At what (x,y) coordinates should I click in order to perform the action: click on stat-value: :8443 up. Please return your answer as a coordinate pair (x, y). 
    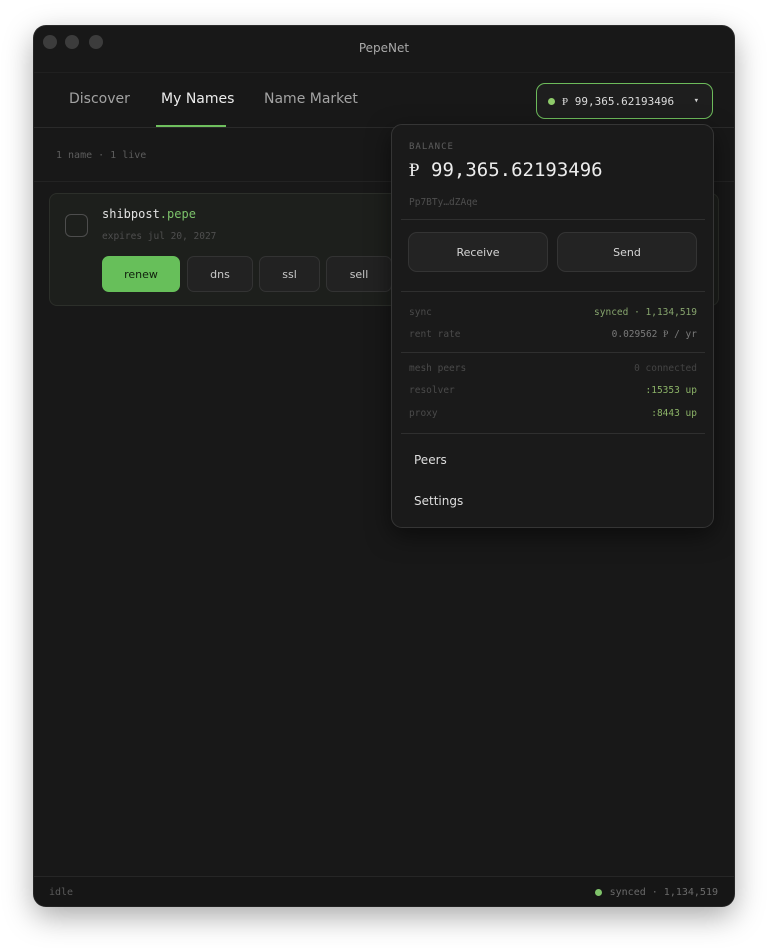
    Looking at the image, I should click on (674, 413).